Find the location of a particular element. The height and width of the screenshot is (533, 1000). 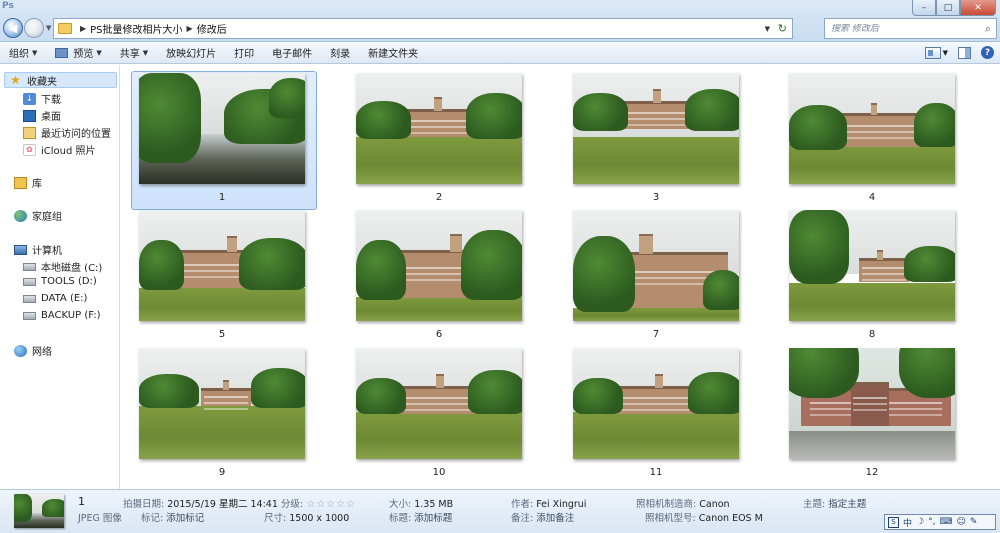

nav-libraries: 库 is located at coordinates (28, 182).